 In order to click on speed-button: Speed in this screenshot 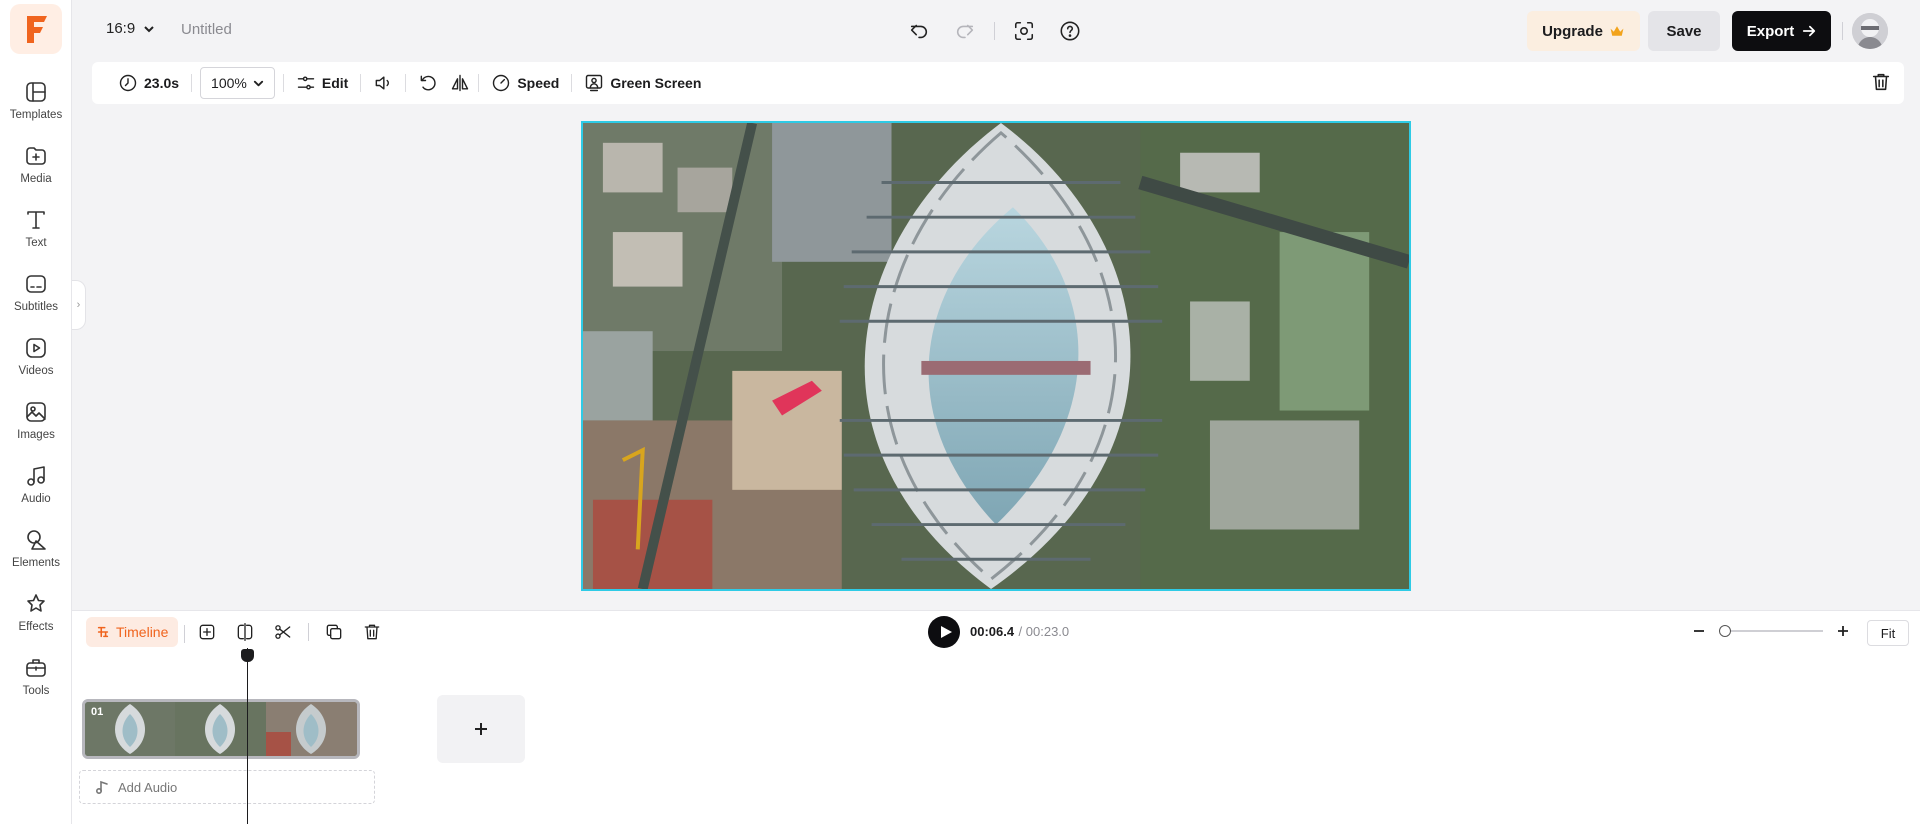, I will do `click(525, 83)`.